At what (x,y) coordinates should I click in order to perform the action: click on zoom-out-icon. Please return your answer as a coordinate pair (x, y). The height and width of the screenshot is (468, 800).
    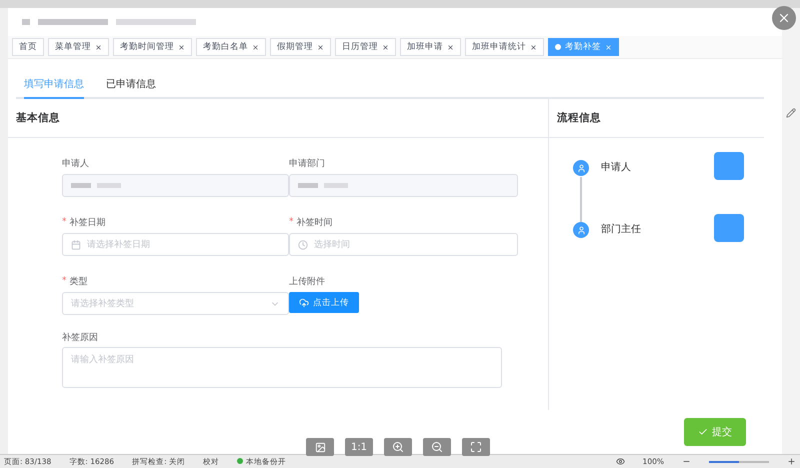
    Looking at the image, I should click on (437, 447).